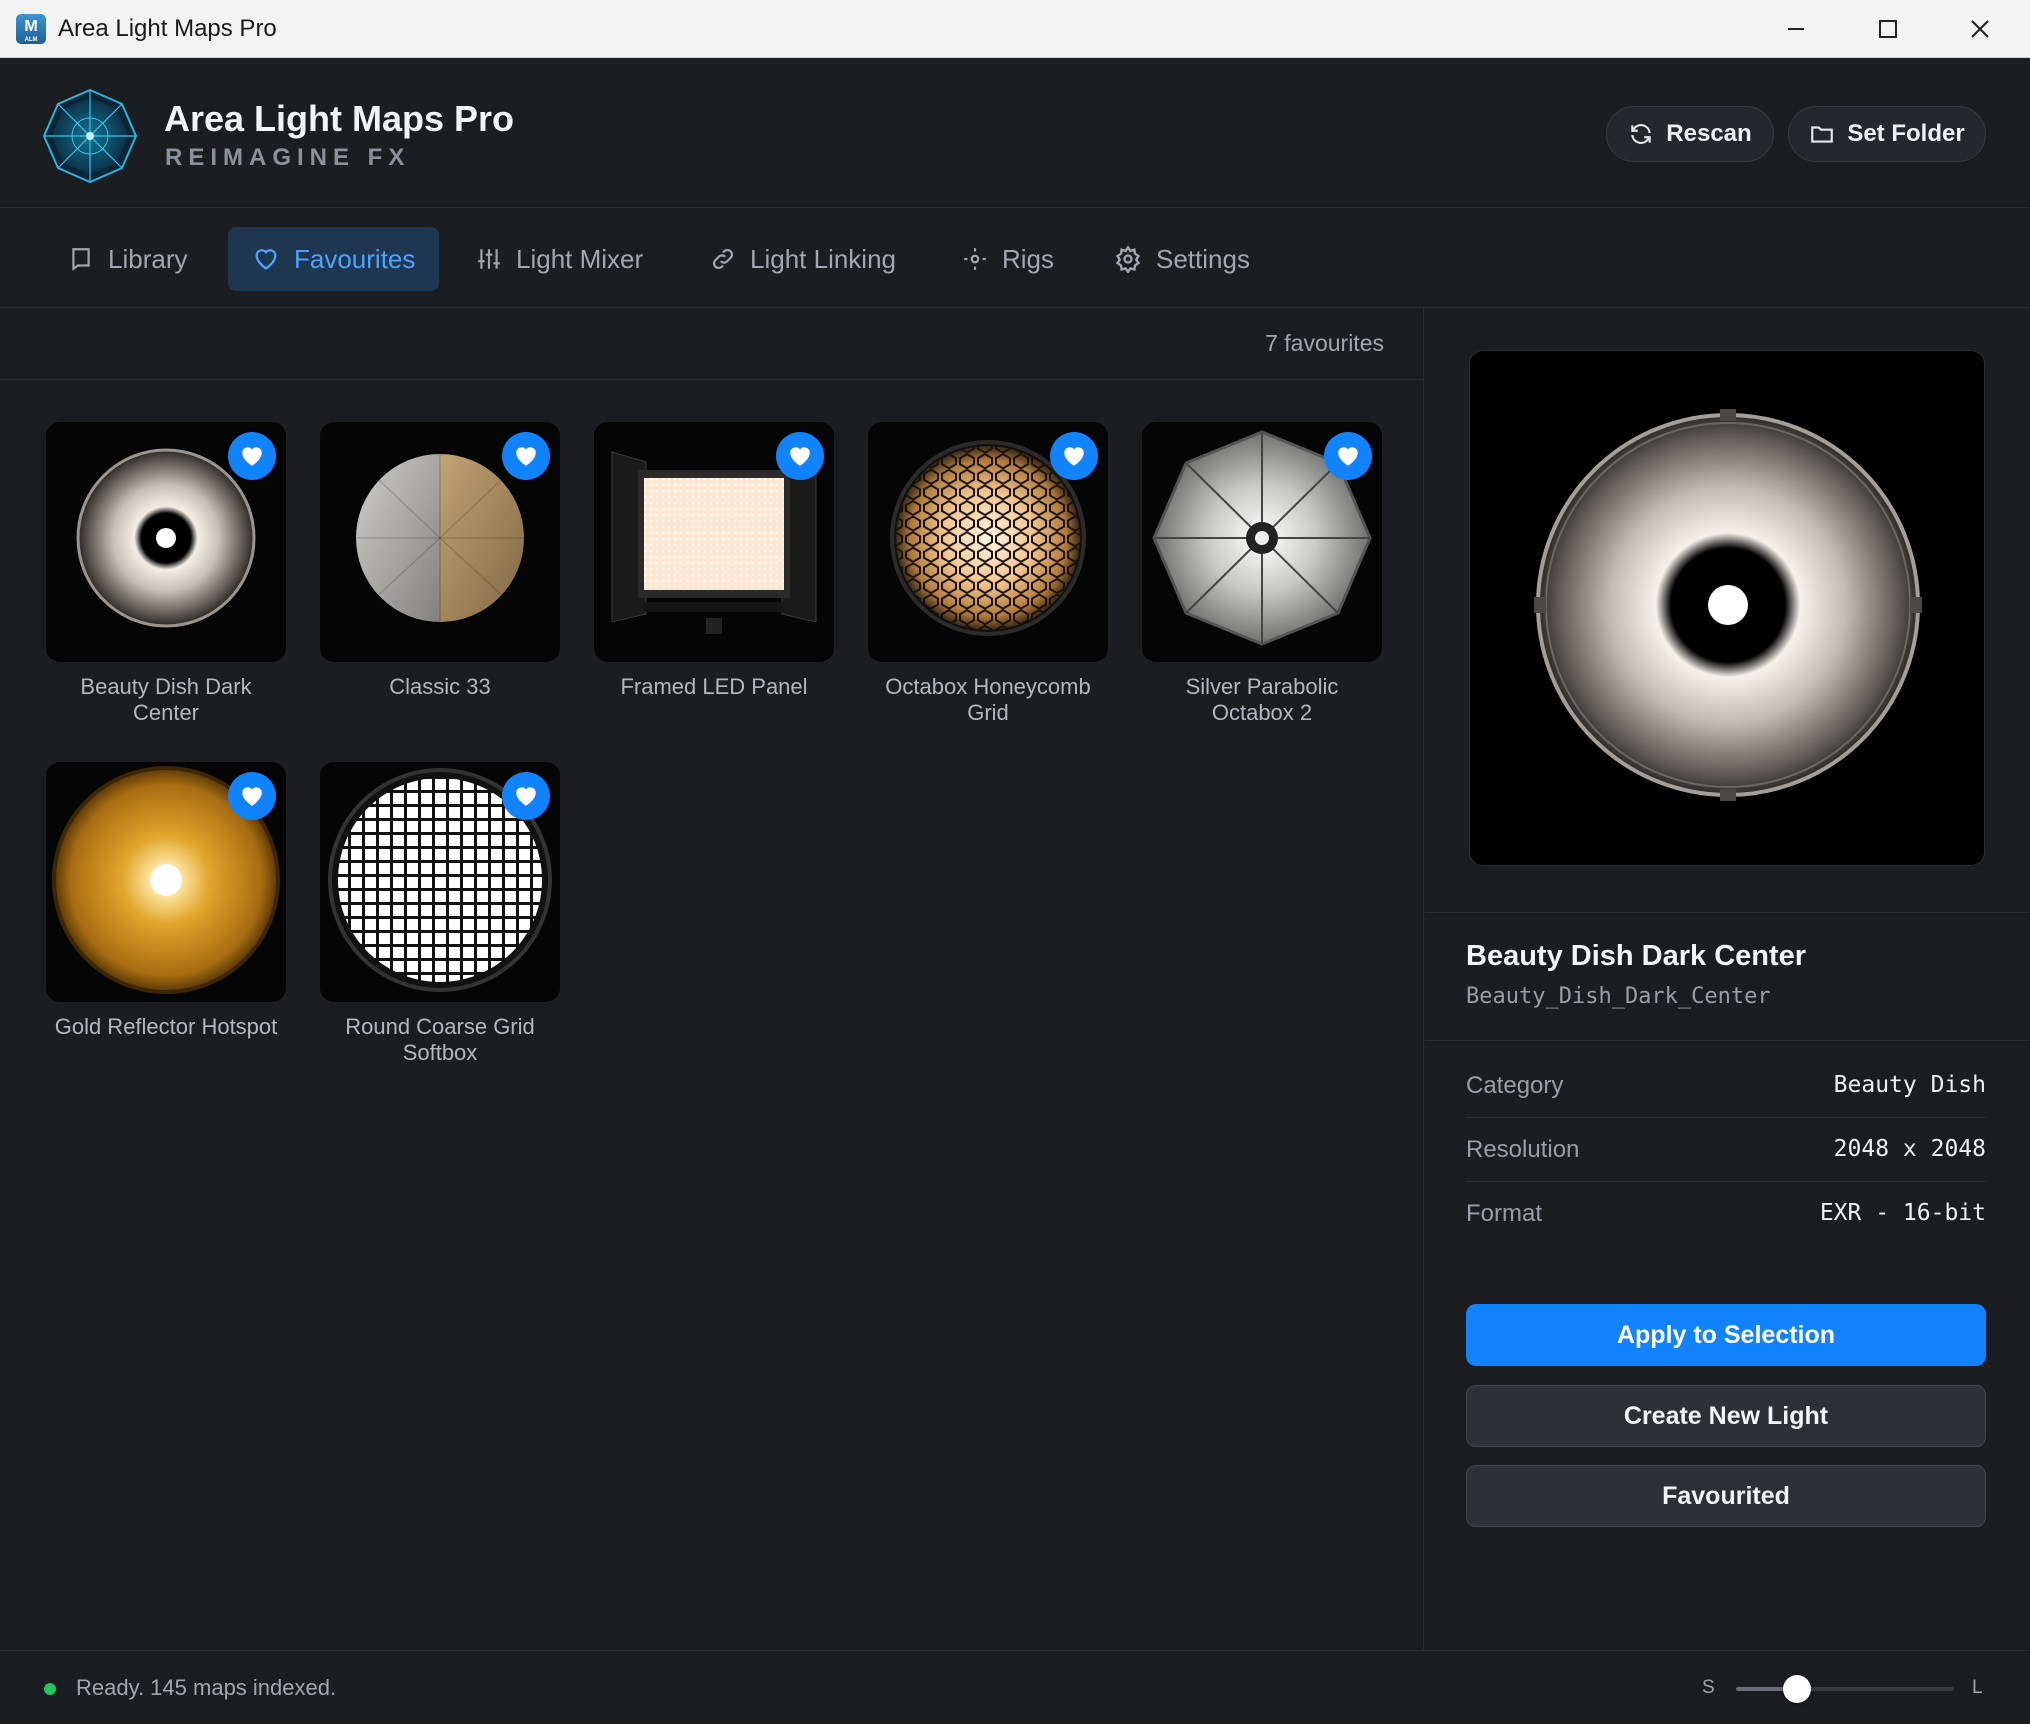 The width and height of the screenshot is (2030, 1724). What do you see at coordinates (1690, 134) in the screenshot?
I see `rescan-button: Rescan` at bounding box center [1690, 134].